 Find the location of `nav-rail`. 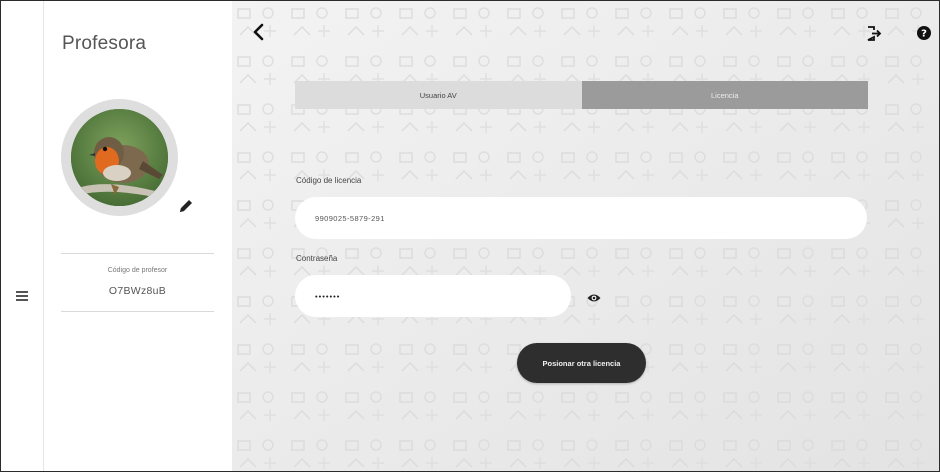

nav-rail is located at coordinates (22, 236).